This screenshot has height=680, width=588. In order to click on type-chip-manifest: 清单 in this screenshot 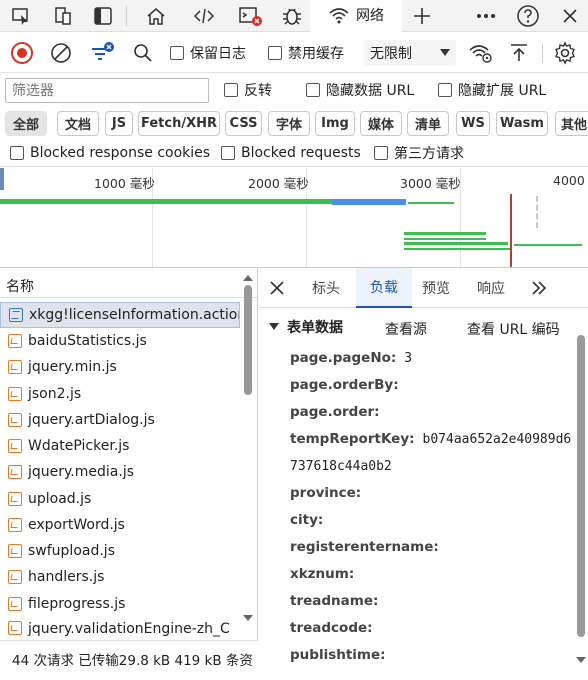, I will do `click(428, 123)`.